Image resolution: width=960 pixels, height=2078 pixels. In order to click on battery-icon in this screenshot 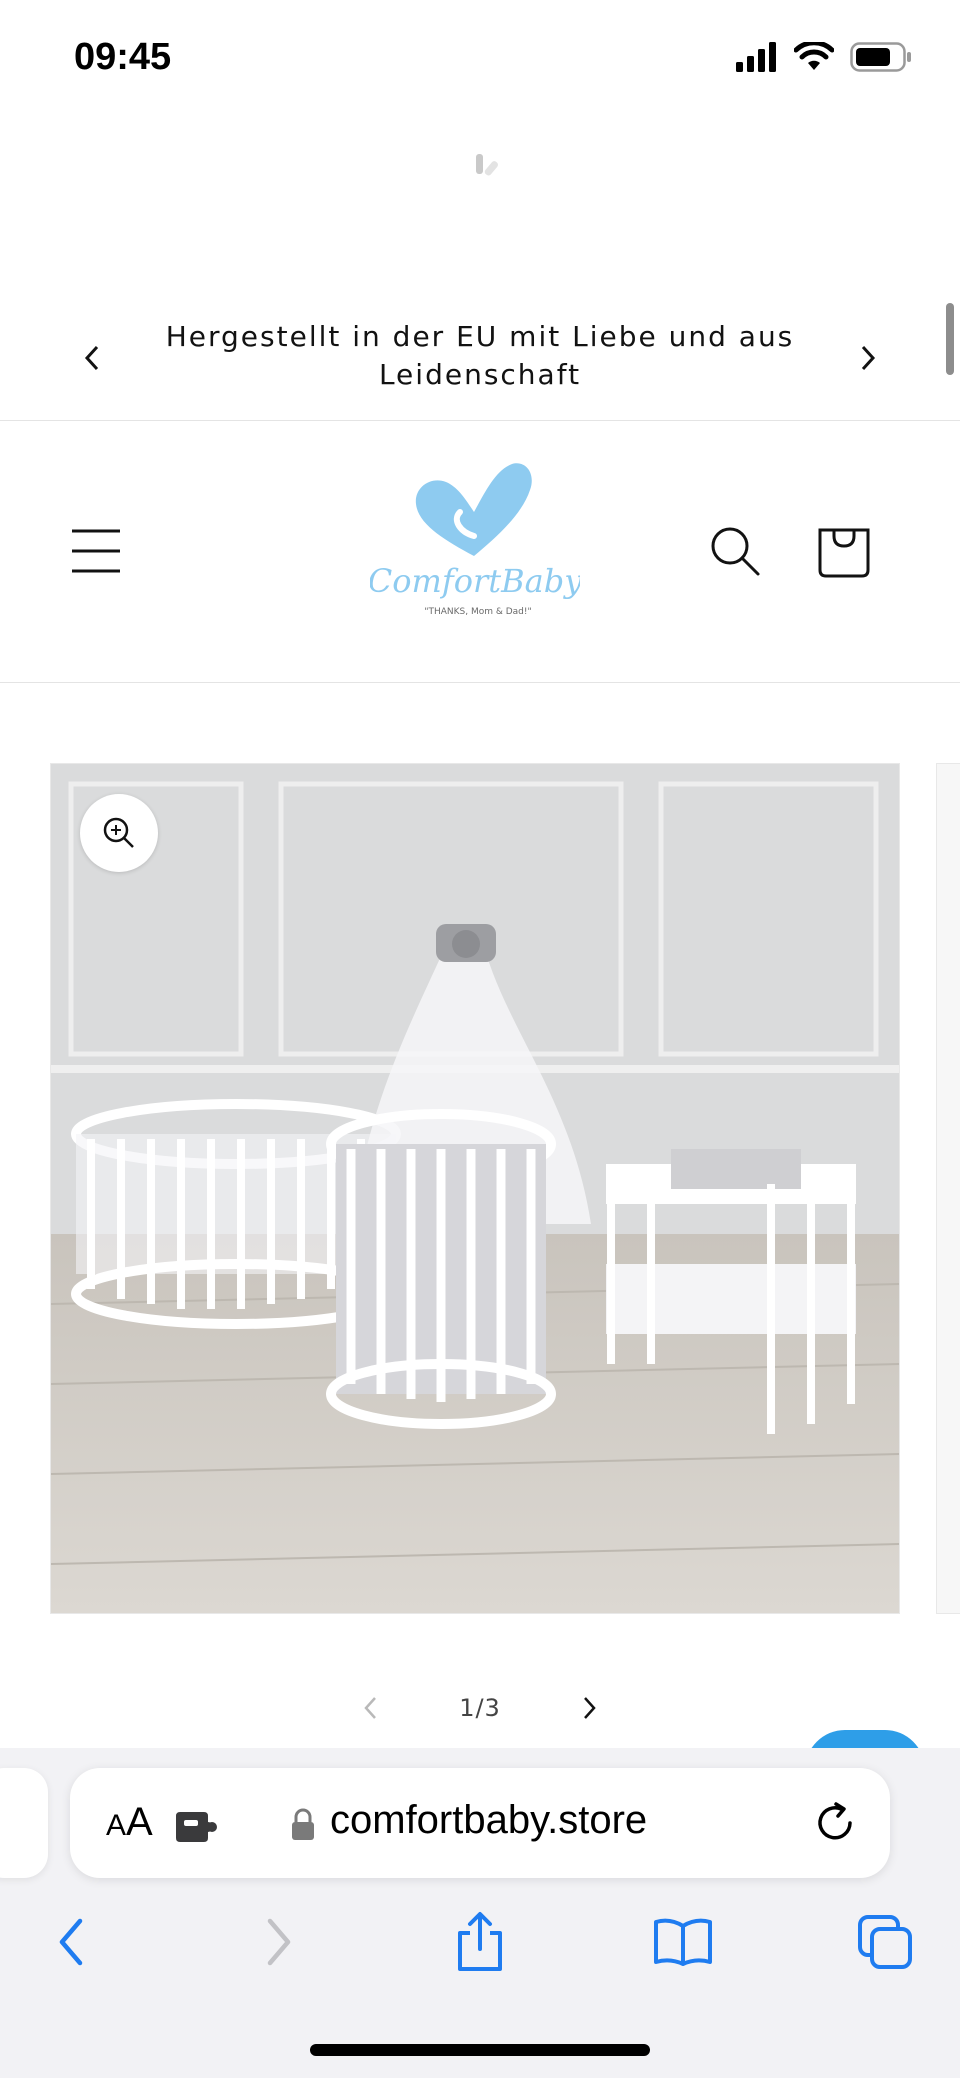, I will do `click(880, 57)`.